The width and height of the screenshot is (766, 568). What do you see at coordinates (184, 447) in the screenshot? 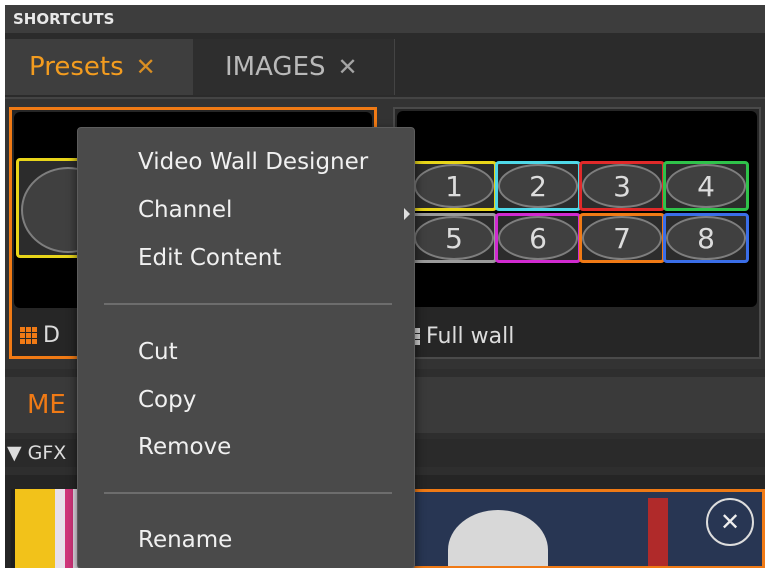
I see `menu-item-remove: Remove` at bounding box center [184, 447].